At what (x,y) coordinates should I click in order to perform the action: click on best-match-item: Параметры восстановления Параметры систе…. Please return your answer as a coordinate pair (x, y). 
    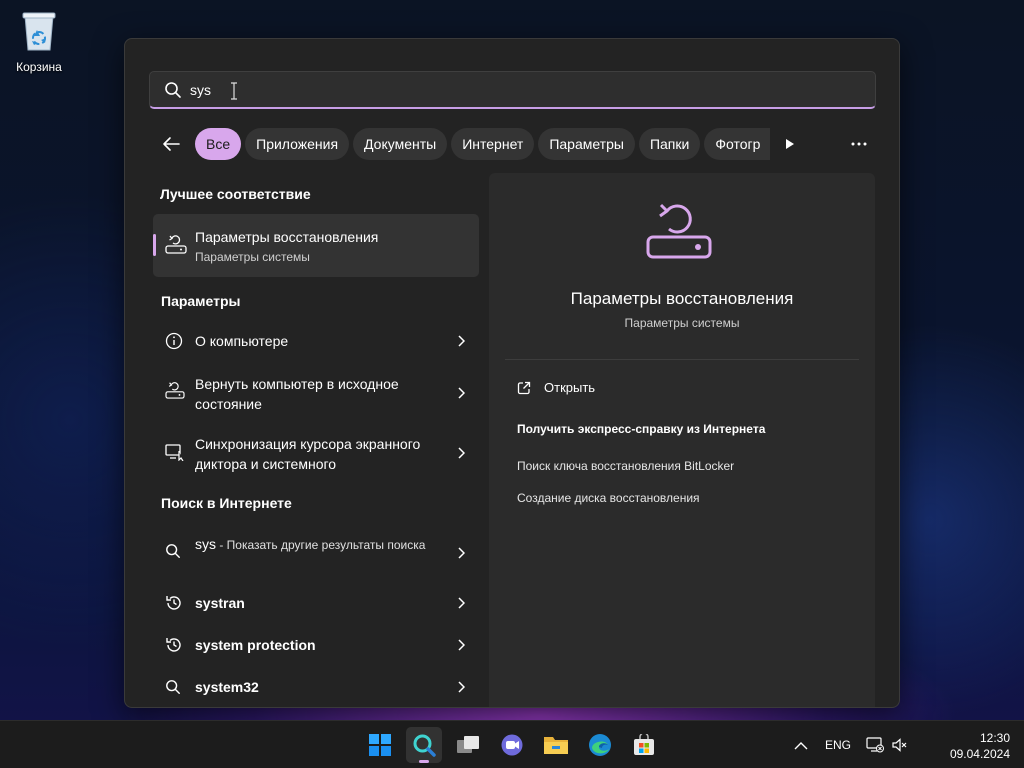
    Looking at the image, I should click on (316, 245).